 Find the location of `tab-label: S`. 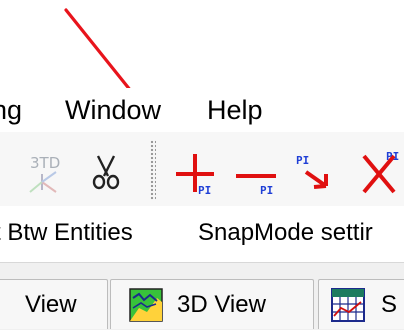

tab-label: S is located at coordinates (389, 304).